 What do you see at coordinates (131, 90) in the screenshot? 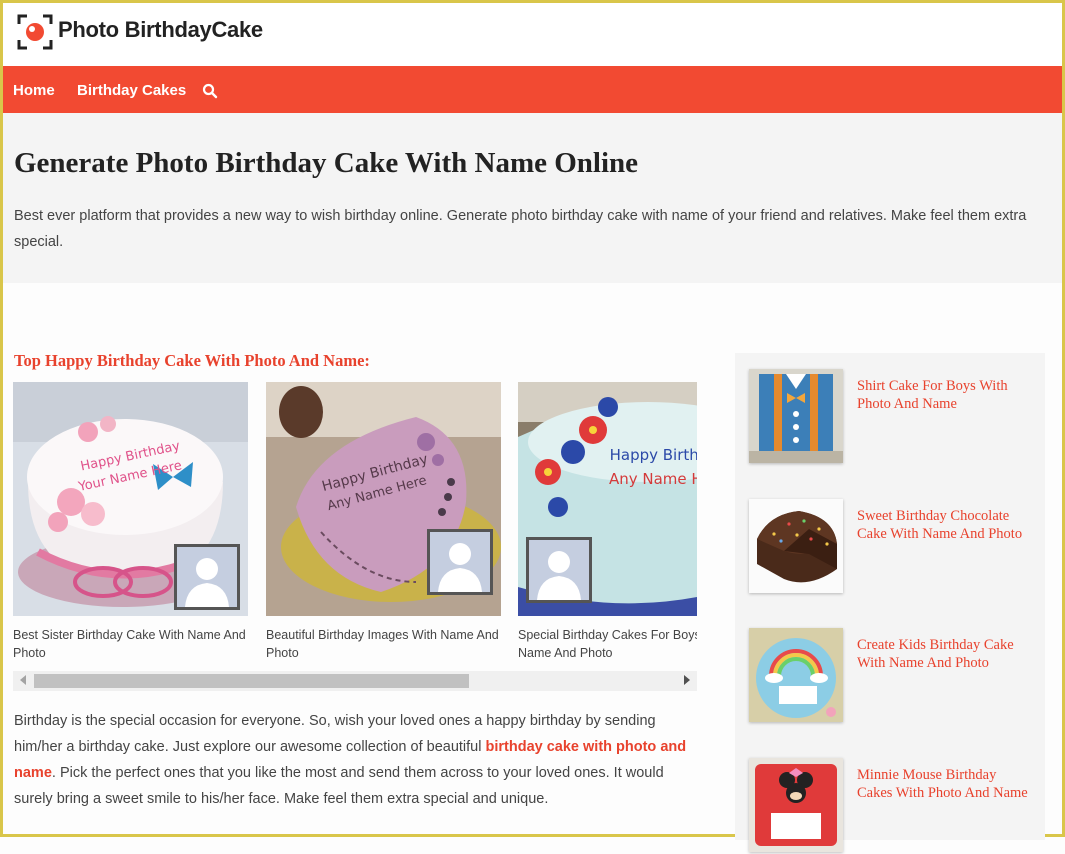
I see `nav-birthday-cakes: Birthday Cakes` at bounding box center [131, 90].